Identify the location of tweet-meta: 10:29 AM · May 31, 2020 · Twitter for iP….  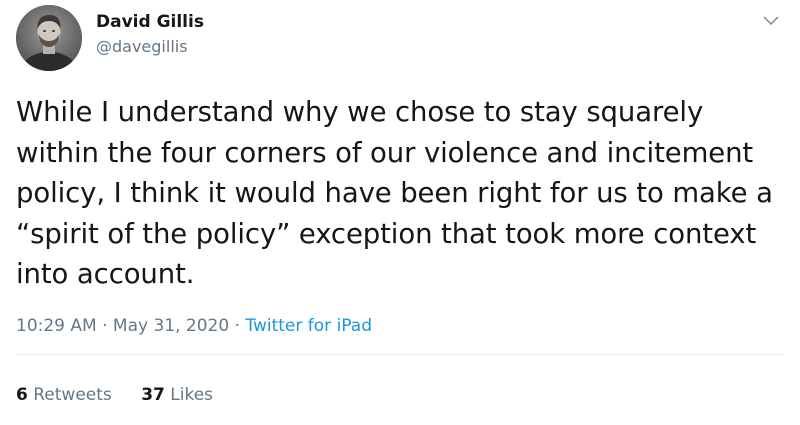
(194, 326).